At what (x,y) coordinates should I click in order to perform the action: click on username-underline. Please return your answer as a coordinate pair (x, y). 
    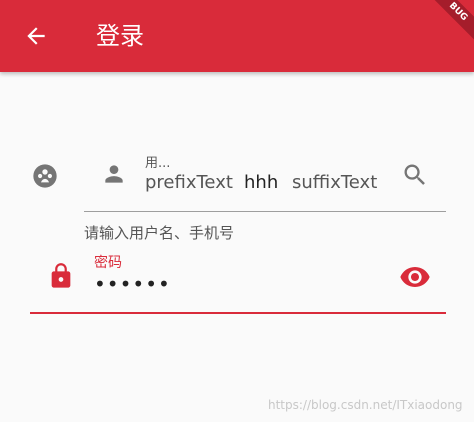
    Looking at the image, I should click on (265, 211).